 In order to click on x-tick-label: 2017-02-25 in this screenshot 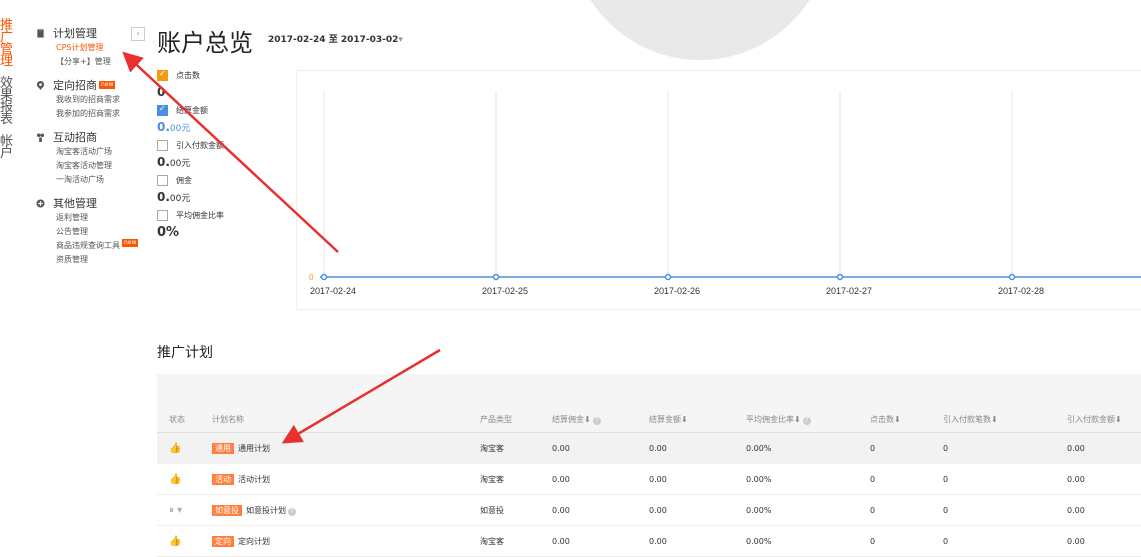, I will do `click(505, 291)`.